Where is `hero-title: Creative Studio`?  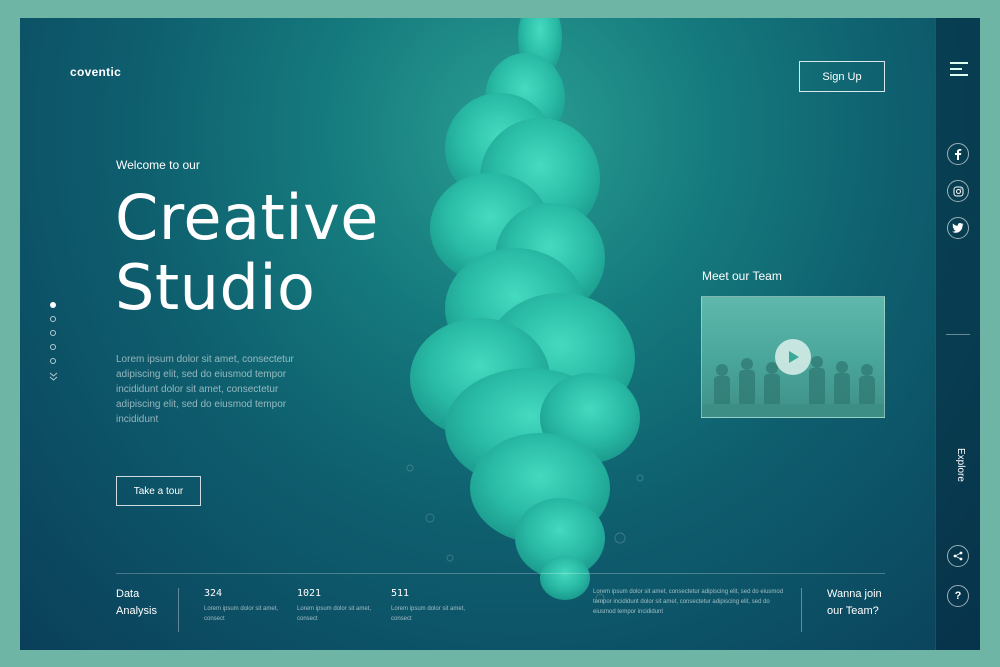
hero-title: Creative Studio is located at coordinates (247, 253).